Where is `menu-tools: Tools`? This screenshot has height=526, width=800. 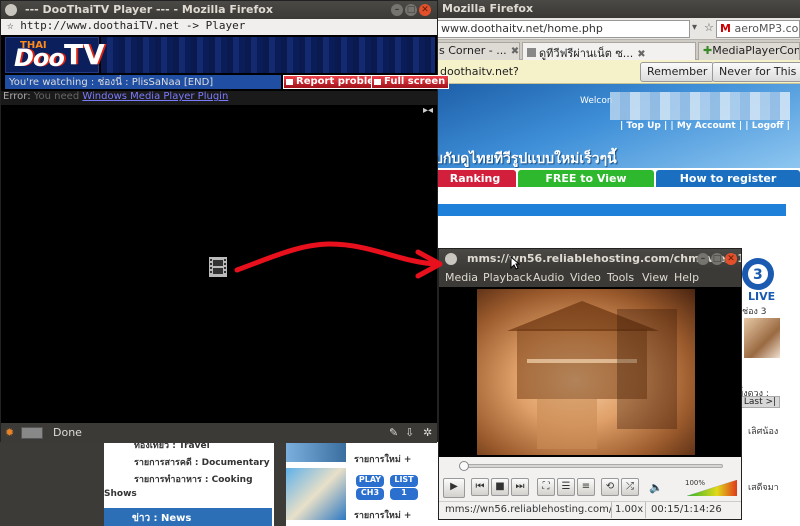
menu-tools: Tools is located at coordinates (620, 277).